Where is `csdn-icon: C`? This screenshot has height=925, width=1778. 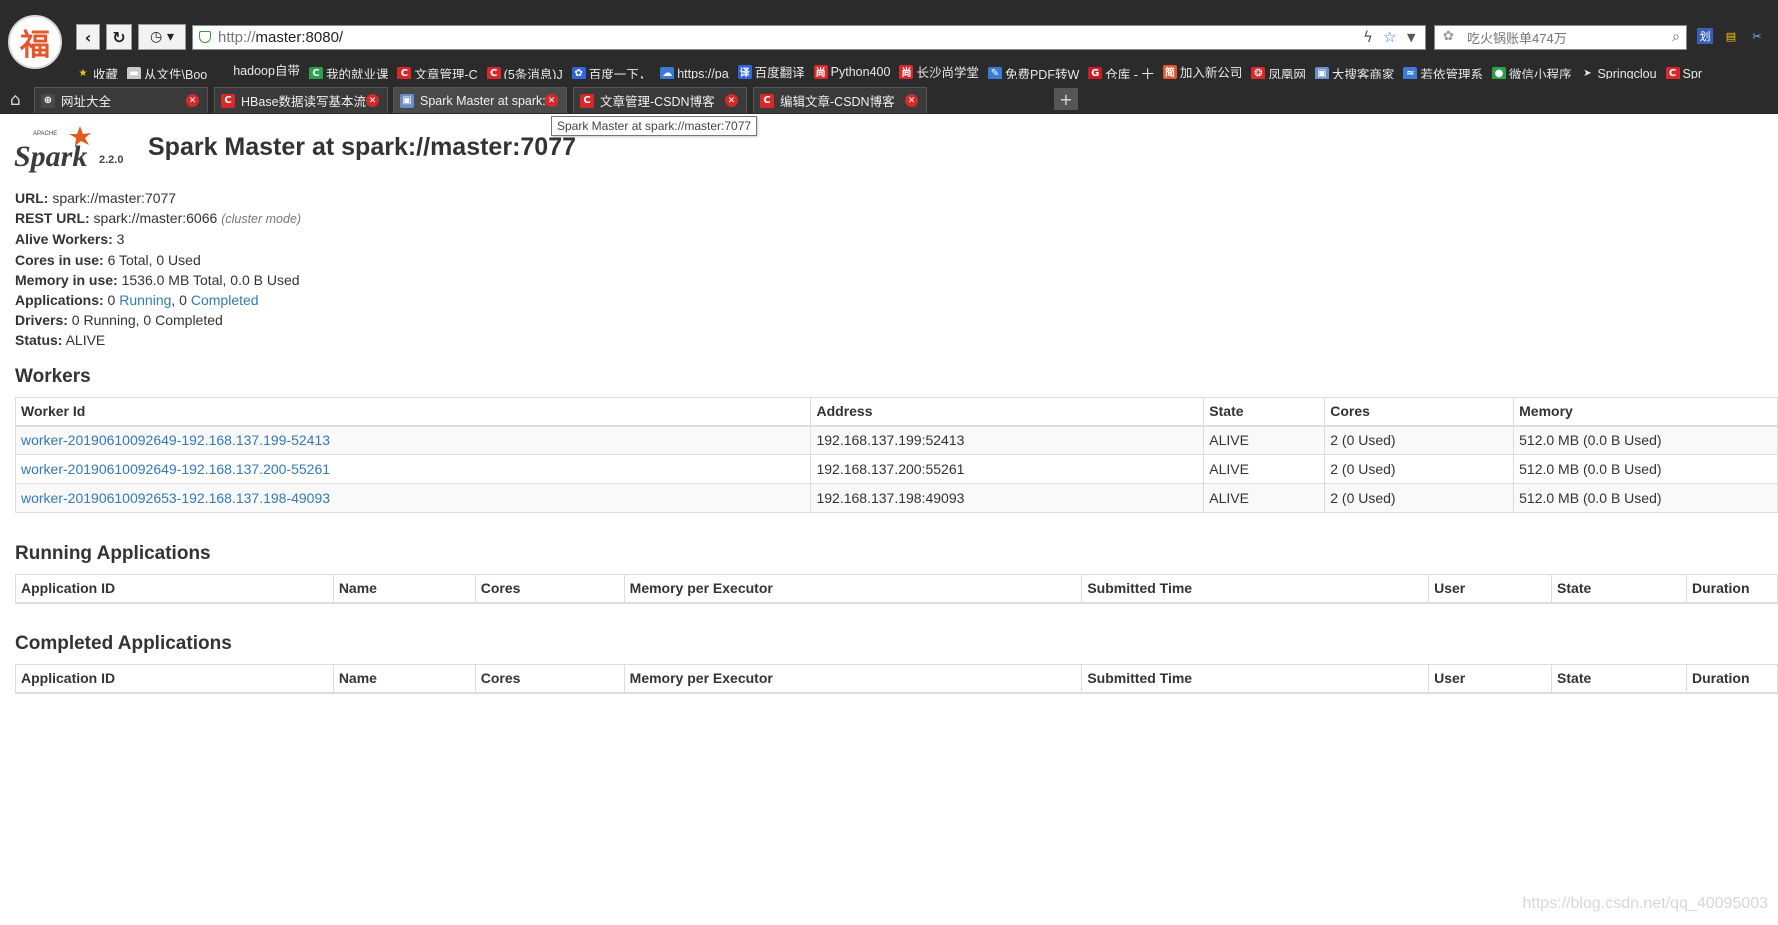
csdn-icon: C is located at coordinates (1672, 72).